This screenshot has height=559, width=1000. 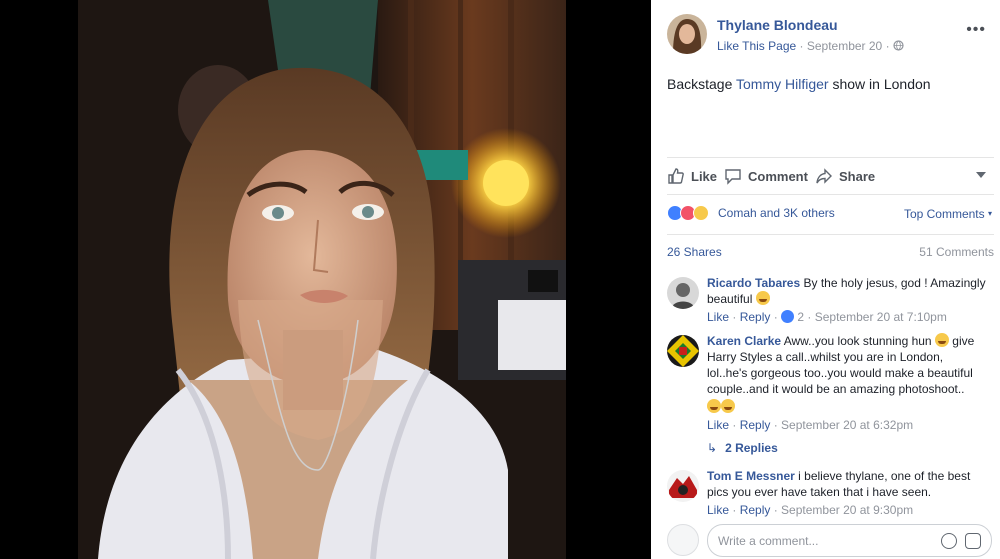 I want to click on heart-eyes-emoji-icon, so click(x=762, y=298).